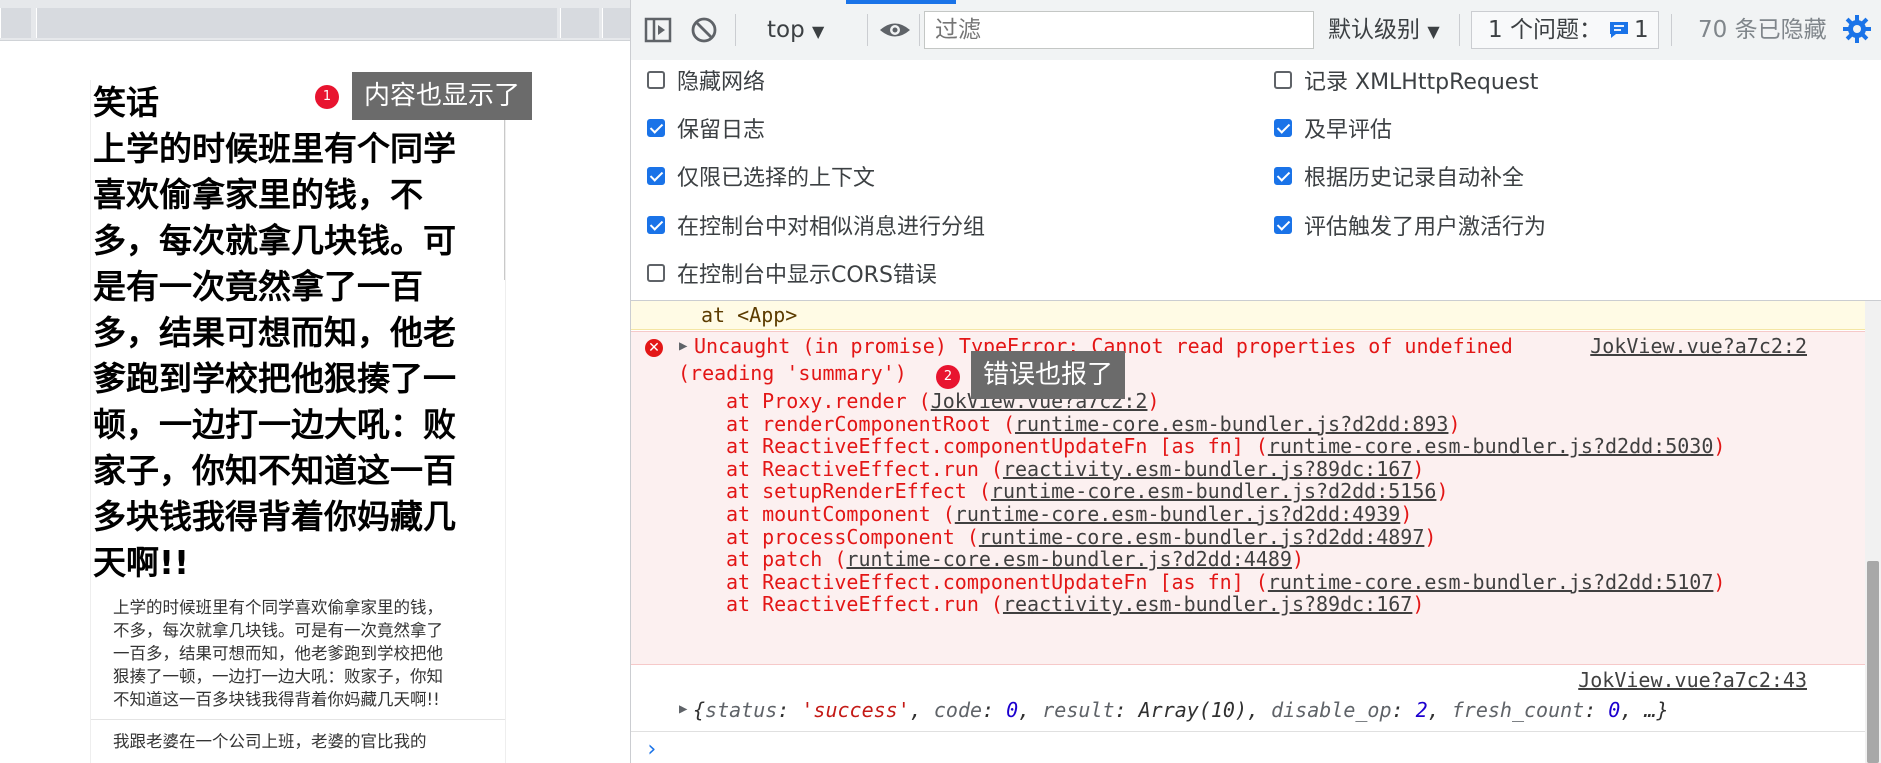  What do you see at coordinates (327, 97) in the screenshot?
I see `annotation-badge-1: 1` at bounding box center [327, 97].